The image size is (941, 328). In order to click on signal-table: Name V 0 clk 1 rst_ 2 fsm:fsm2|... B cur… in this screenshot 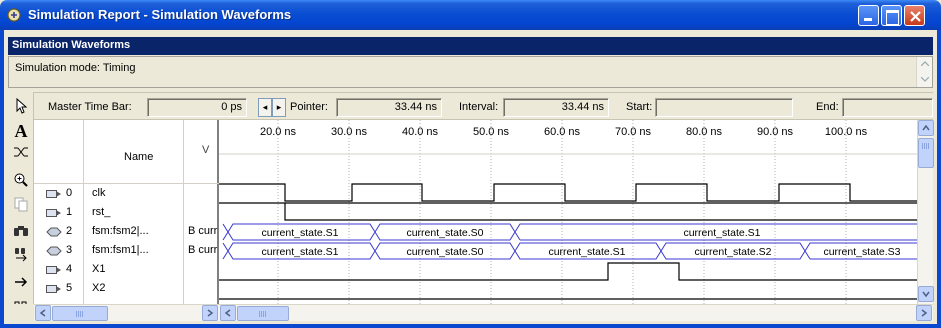, I will do `click(126, 212)`.